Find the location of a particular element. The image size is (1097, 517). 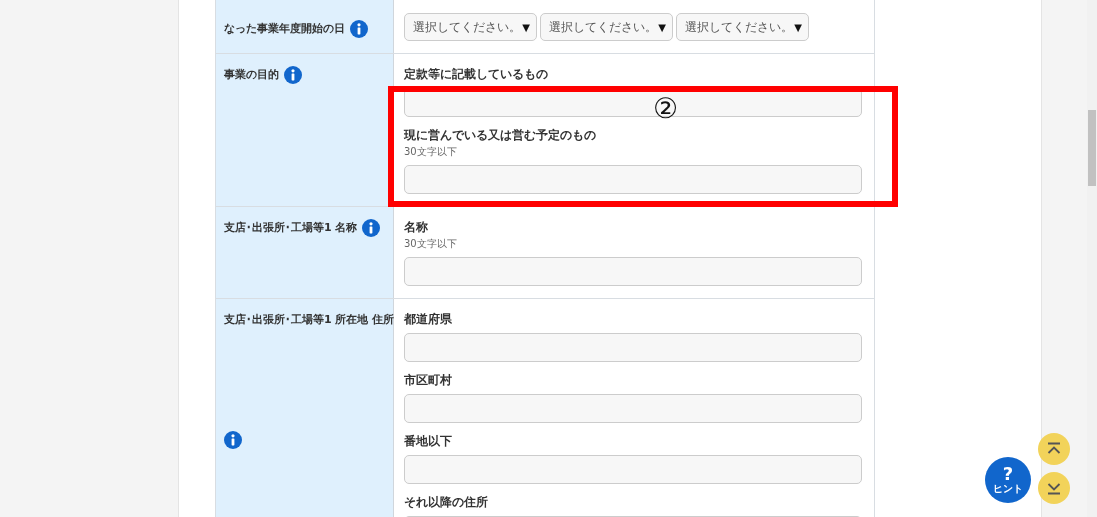

field-label: 現に営んでいる又は営む予定のもの is located at coordinates (500, 135).